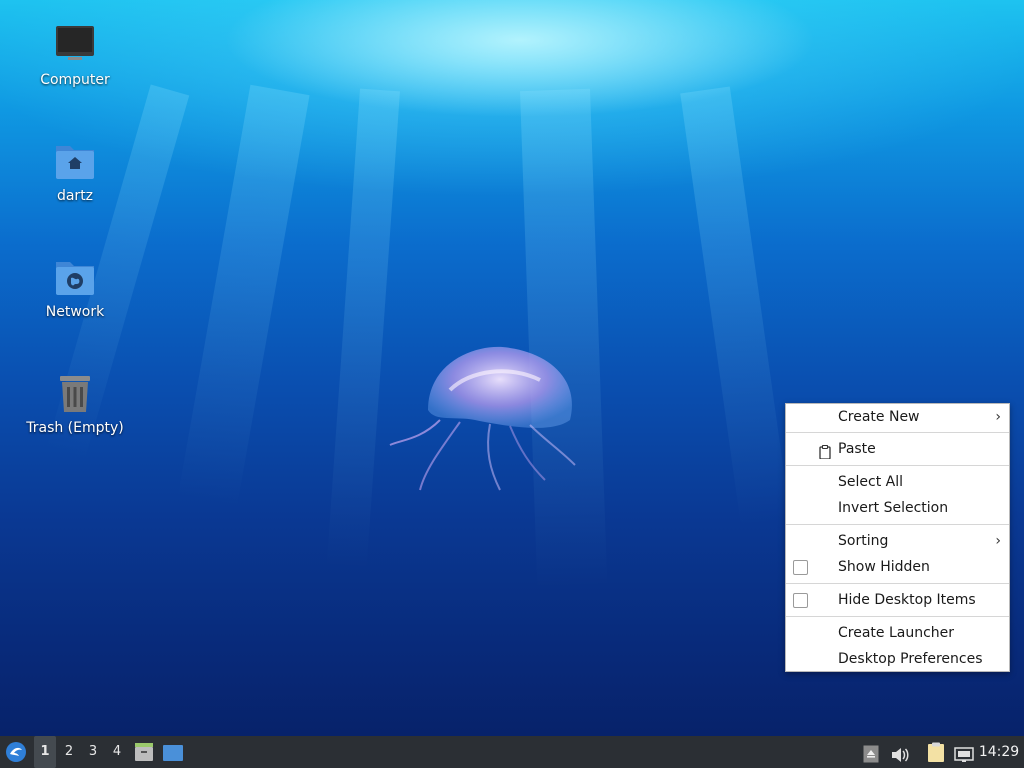 The width and height of the screenshot is (1024, 776). Describe the element at coordinates (75, 196) in the screenshot. I see `desktop-icon-label: dartz` at that location.